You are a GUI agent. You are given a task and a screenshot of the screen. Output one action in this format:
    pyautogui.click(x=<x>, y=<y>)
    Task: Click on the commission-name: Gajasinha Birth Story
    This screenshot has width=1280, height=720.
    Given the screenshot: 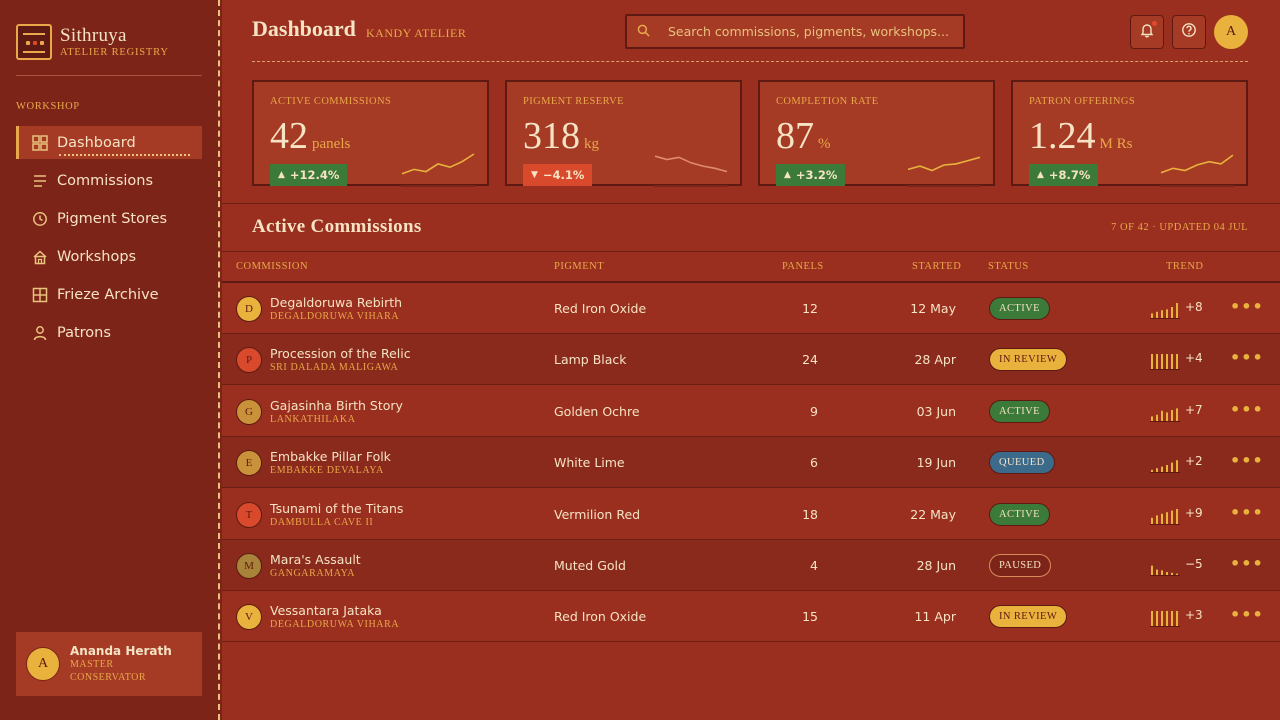 What is the action you would take?
    pyautogui.click(x=336, y=405)
    